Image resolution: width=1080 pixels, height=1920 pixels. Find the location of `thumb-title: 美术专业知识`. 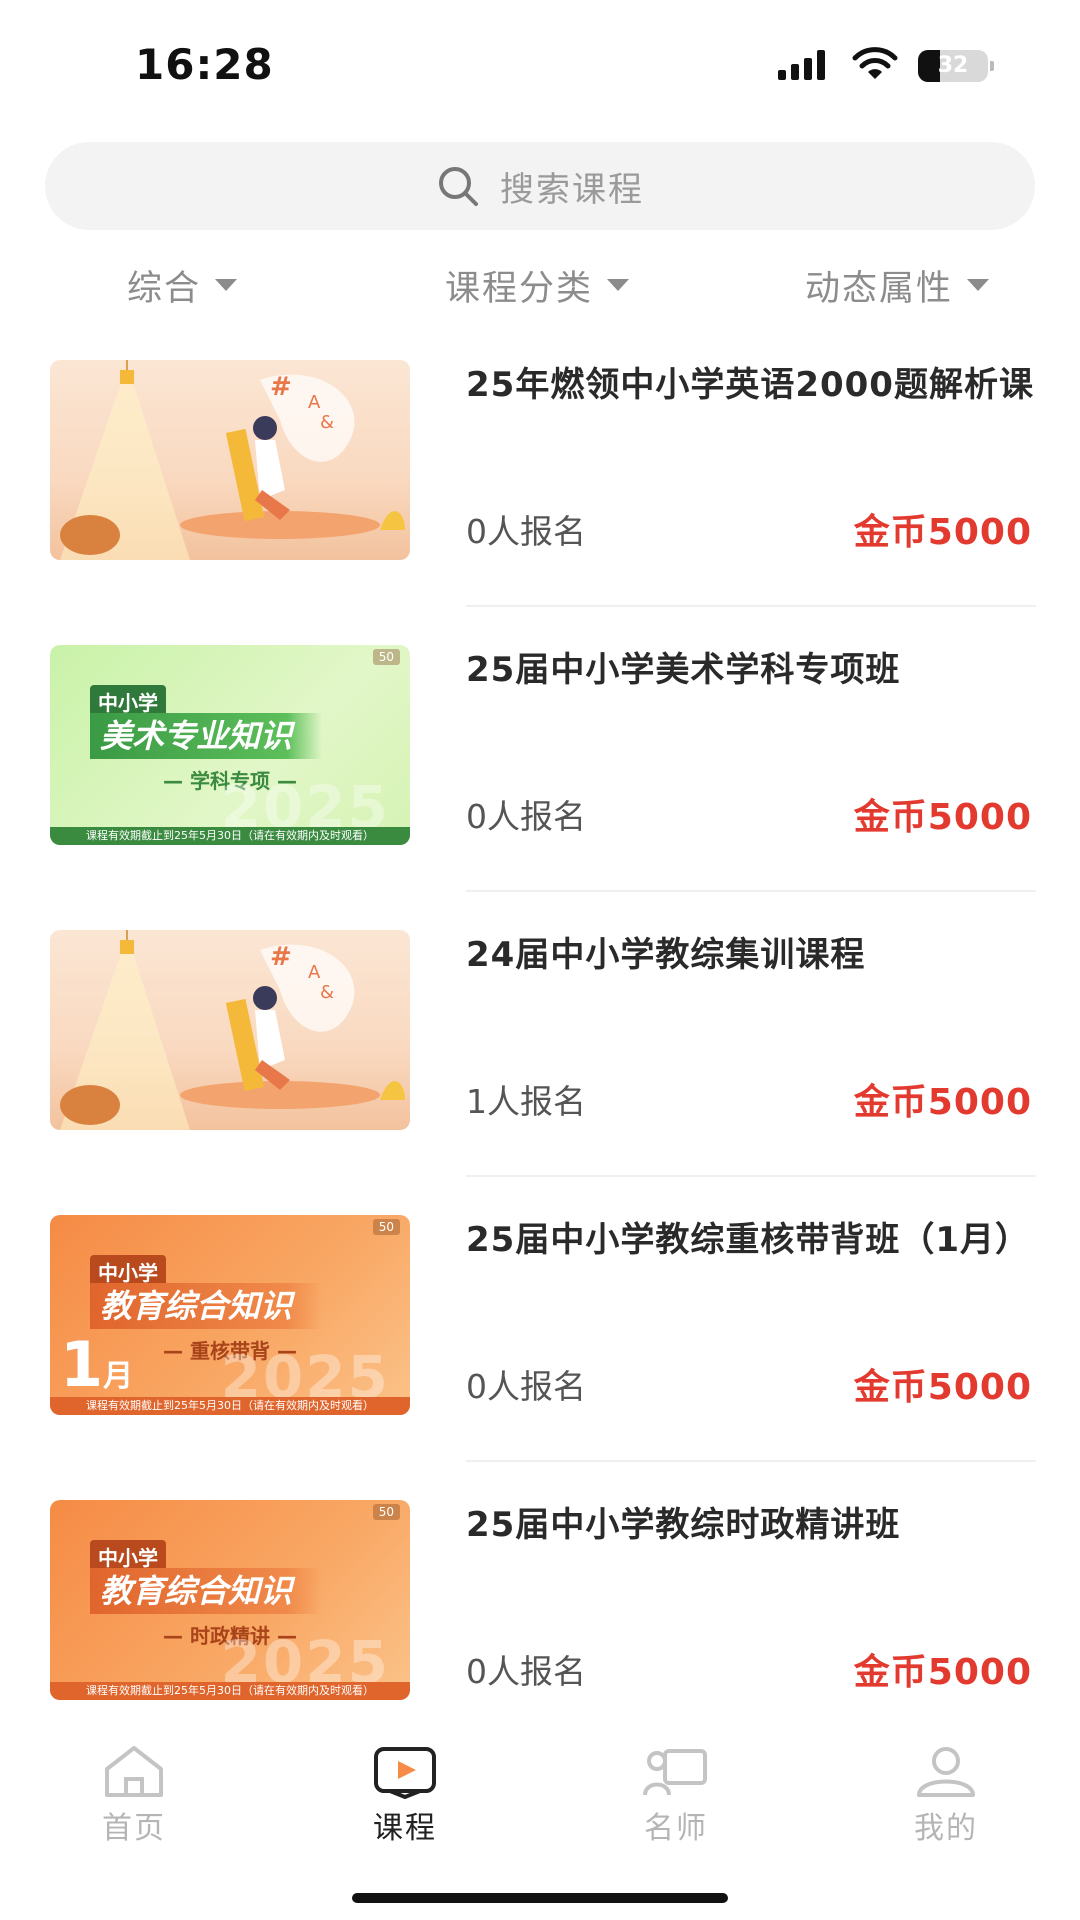

thumb-title: 美术专业知识 is located at coordinates (206, 736).